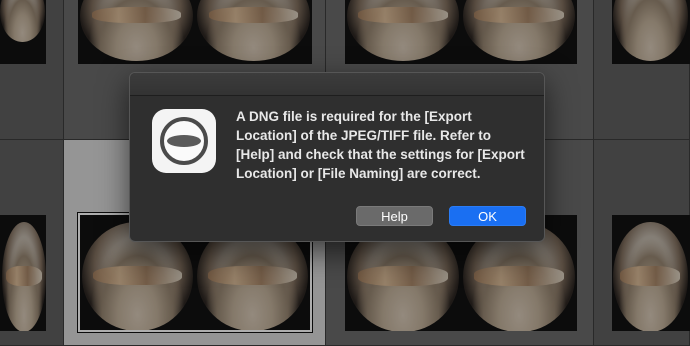 The image size is (690, 346). I want to click on help-button: Help, so click(394, 216).